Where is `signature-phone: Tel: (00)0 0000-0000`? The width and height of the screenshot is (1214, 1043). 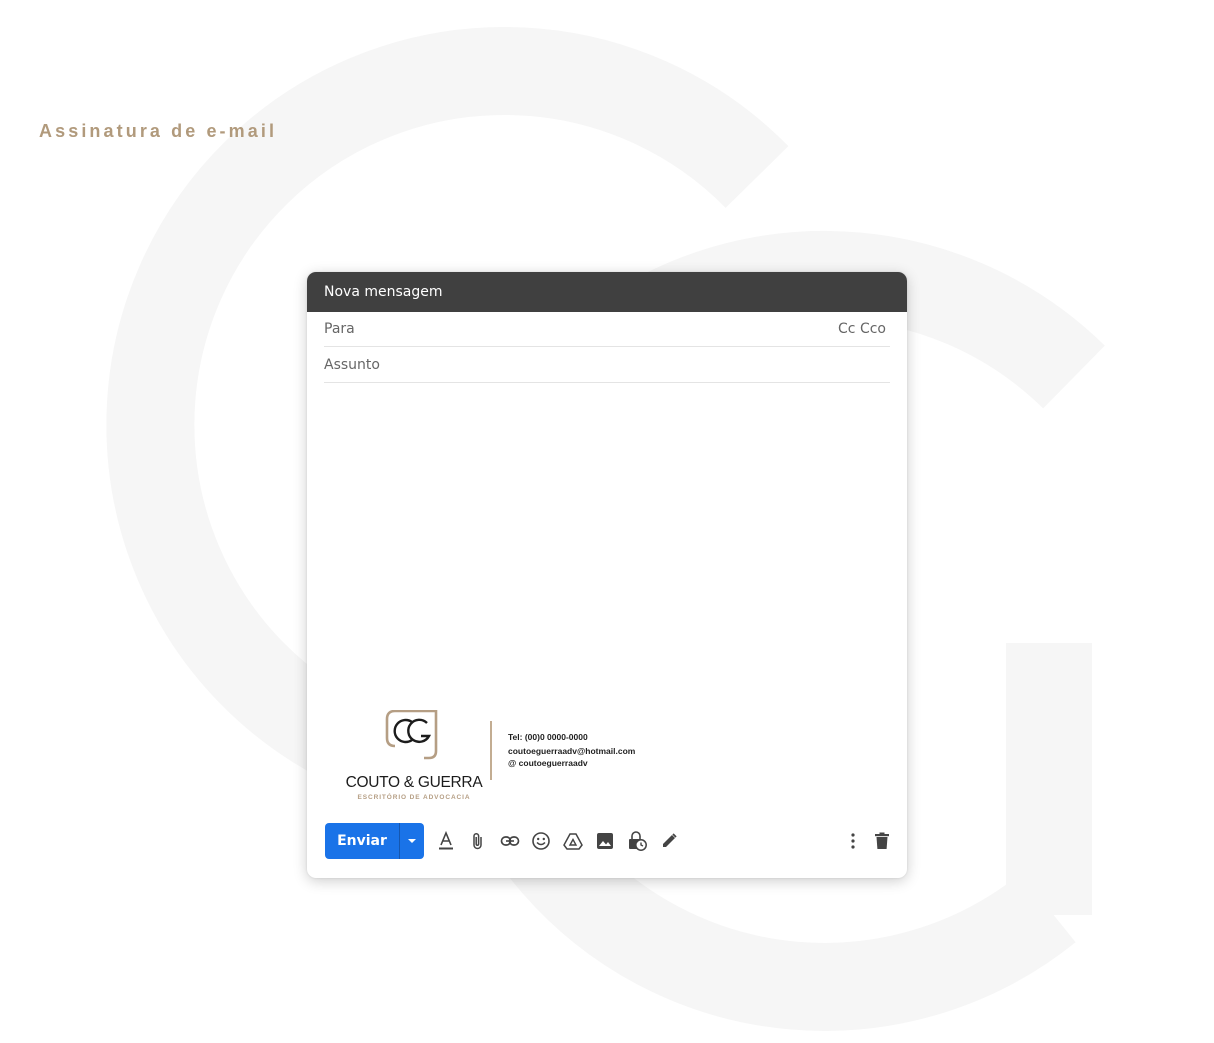
signature-phone: Tel: (00)0 0000-0000 is located at coordinates (548, 737).